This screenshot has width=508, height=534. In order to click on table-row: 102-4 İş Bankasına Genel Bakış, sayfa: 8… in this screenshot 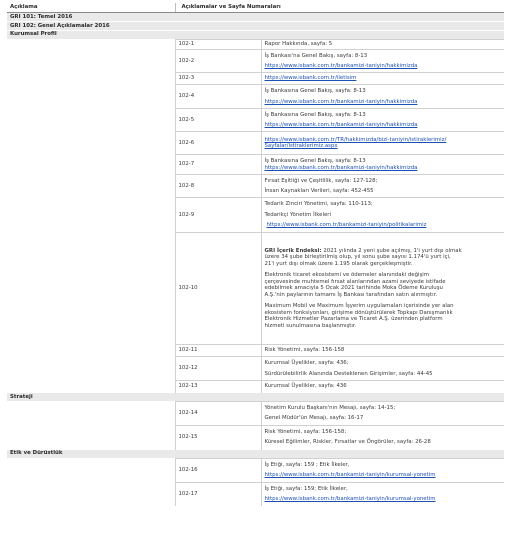, I will do `click(256, 96)`.